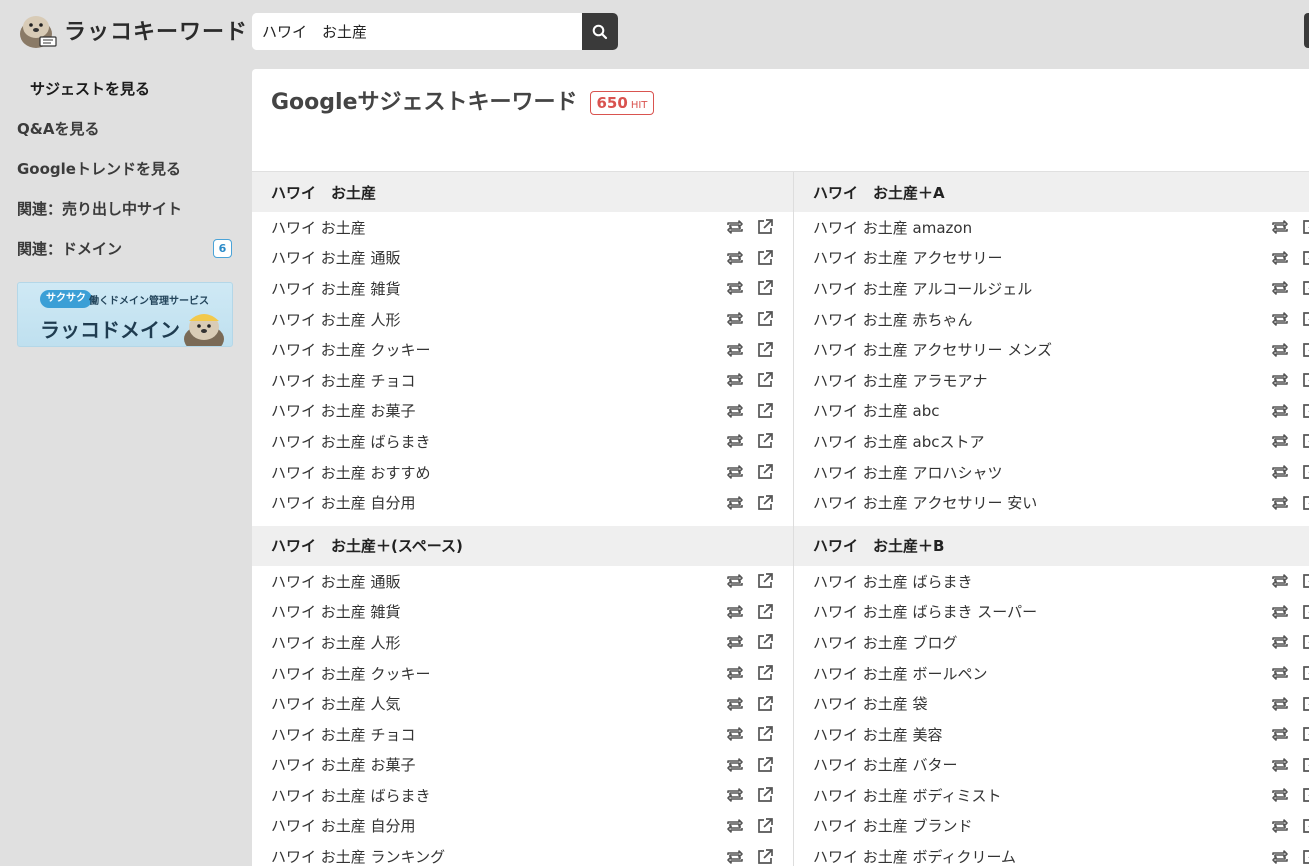 The width and height of the screenshot is (1309, 866). What do you see at coordinates (1051, 765) in the screenshot?
I see `suggest-row: ハワイ お土産 バター` at bounding box center [1051, 765].